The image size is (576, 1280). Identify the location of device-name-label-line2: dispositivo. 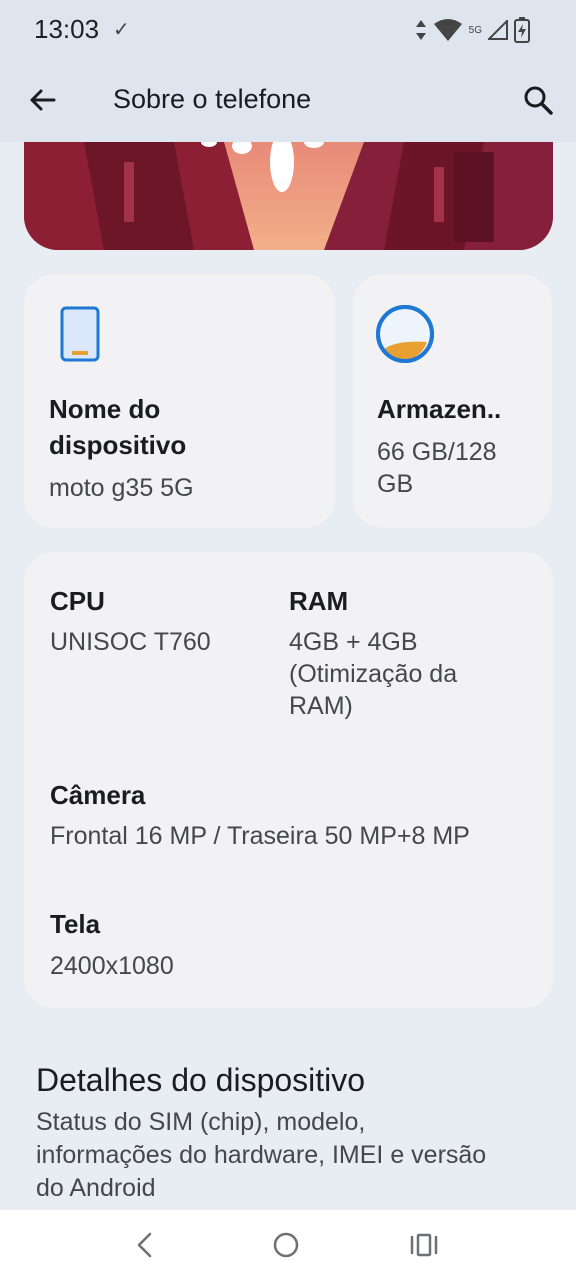
(118, 445).